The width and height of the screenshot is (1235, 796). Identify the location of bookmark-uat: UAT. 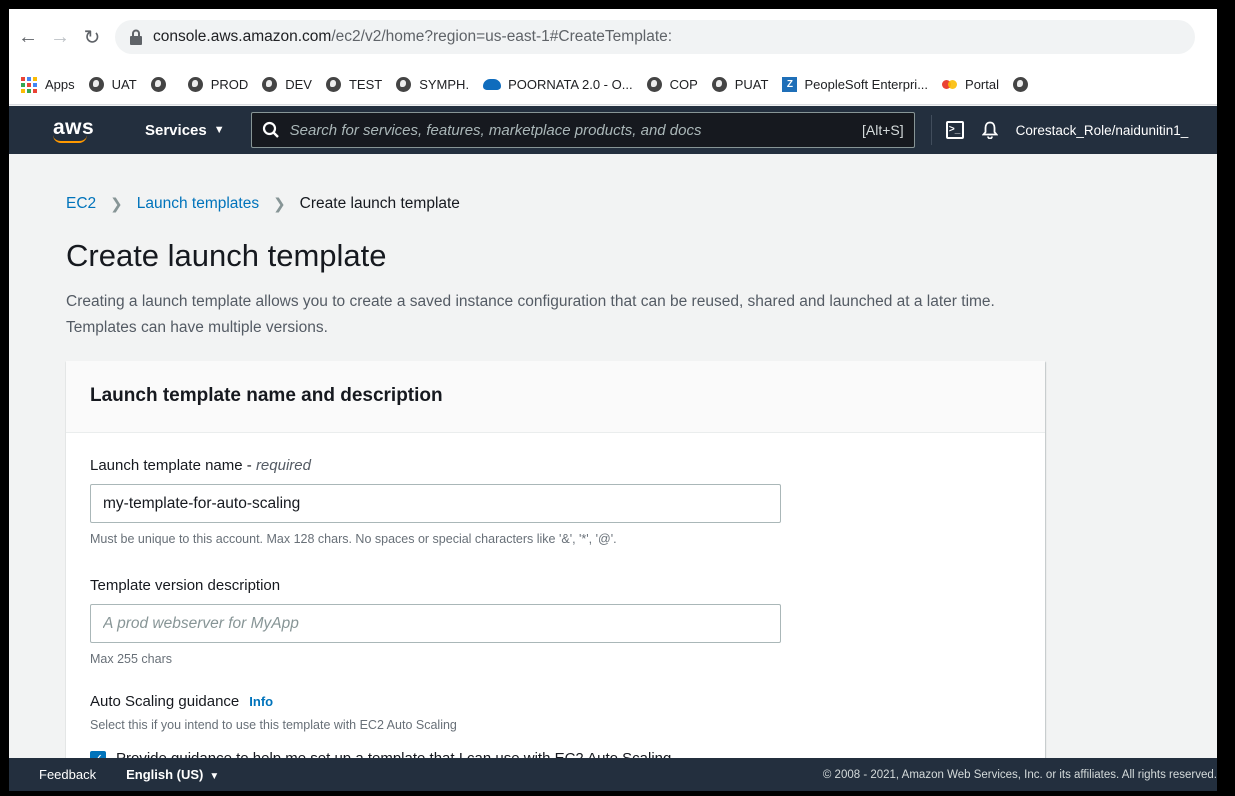
(112, 84).